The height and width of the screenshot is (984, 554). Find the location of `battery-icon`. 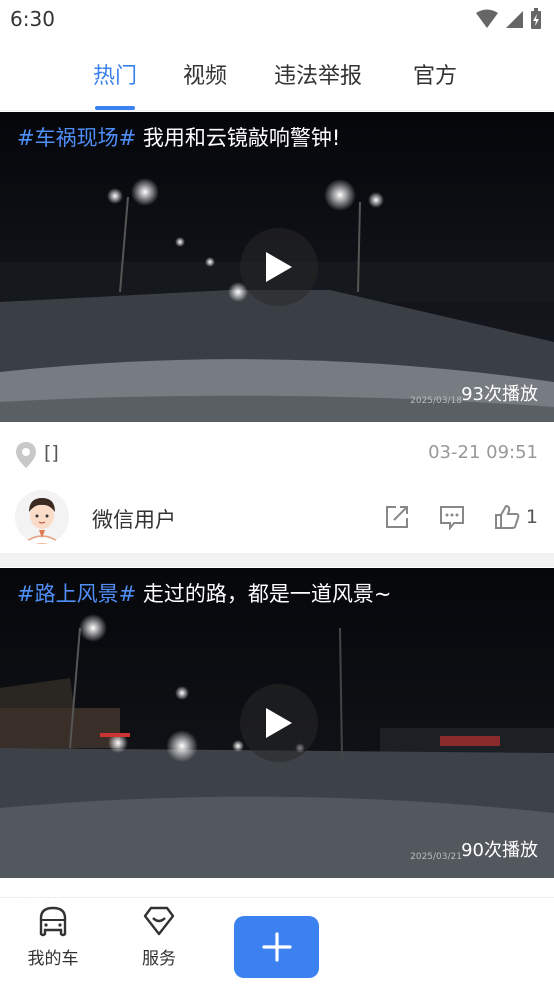

battery-icon is located at coordinates (536, 18).